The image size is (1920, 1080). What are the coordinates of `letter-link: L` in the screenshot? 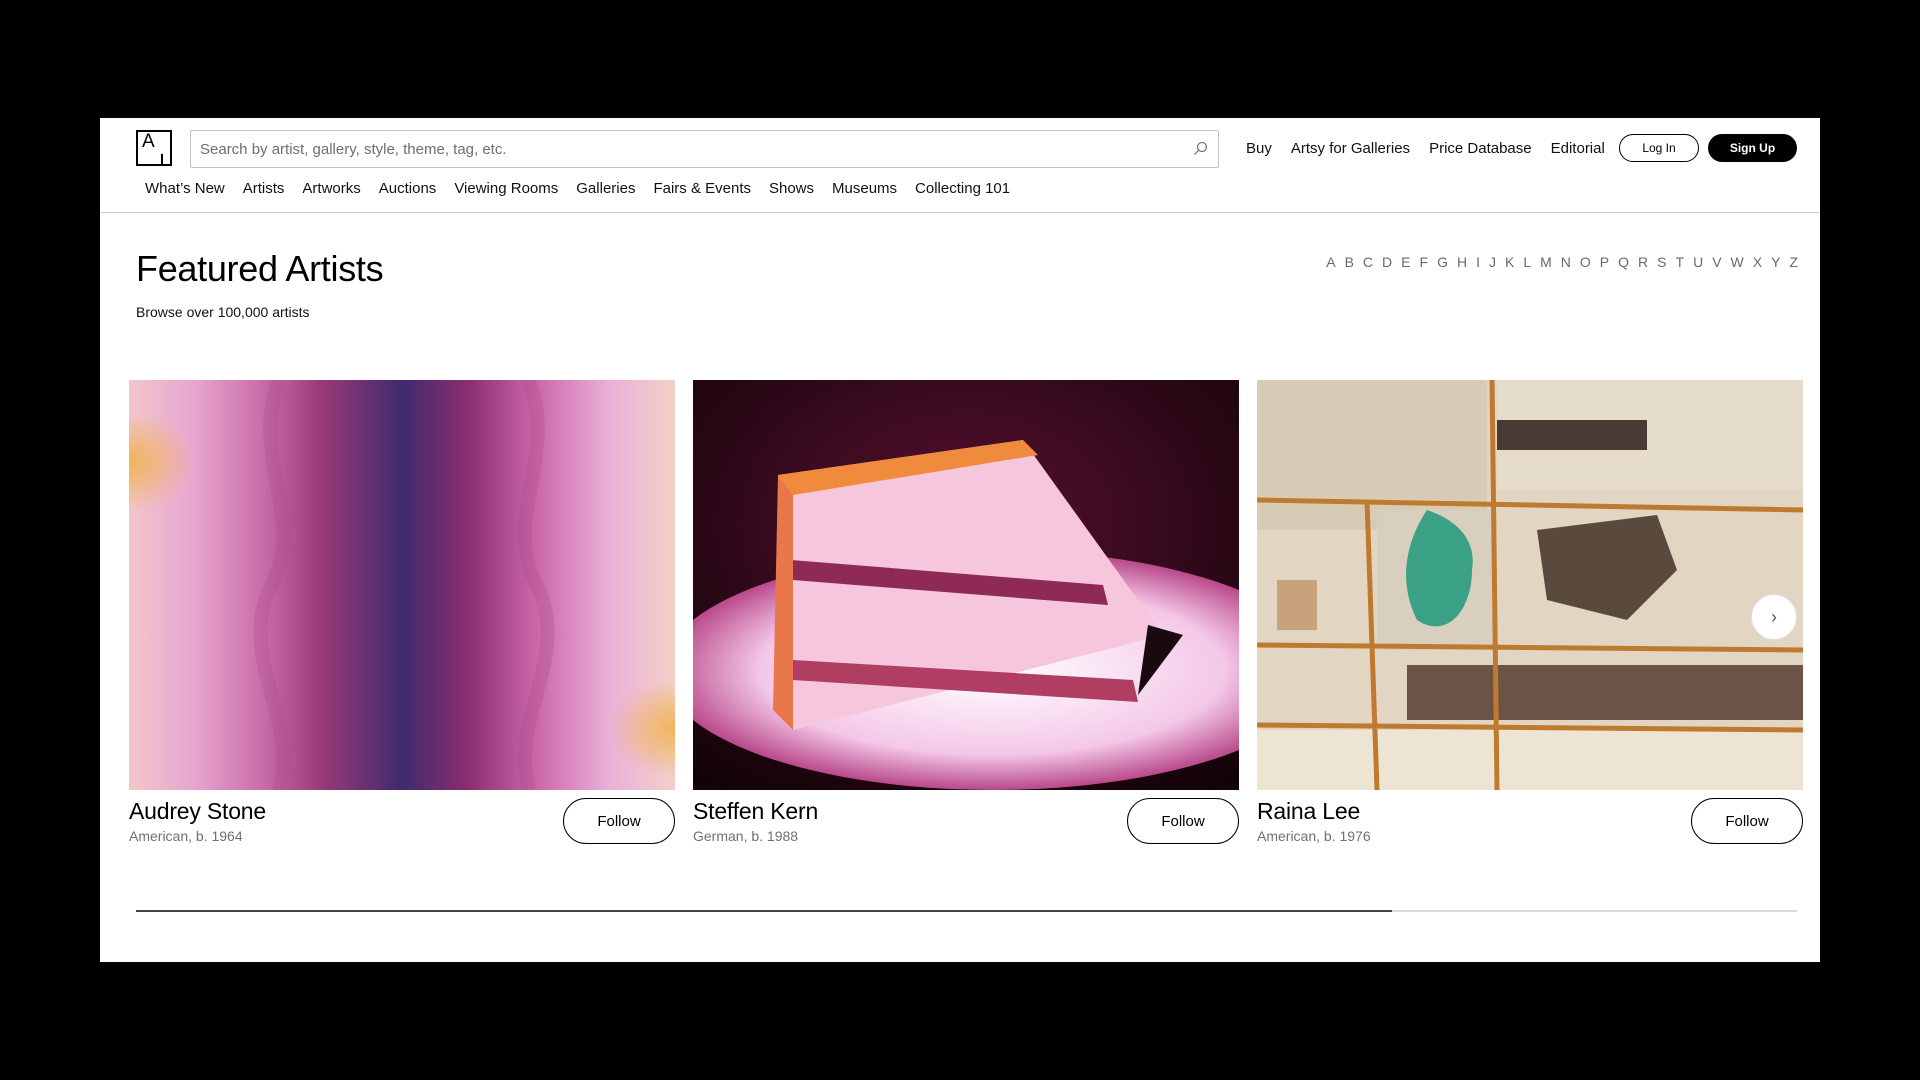 It's located at (1527, 262).